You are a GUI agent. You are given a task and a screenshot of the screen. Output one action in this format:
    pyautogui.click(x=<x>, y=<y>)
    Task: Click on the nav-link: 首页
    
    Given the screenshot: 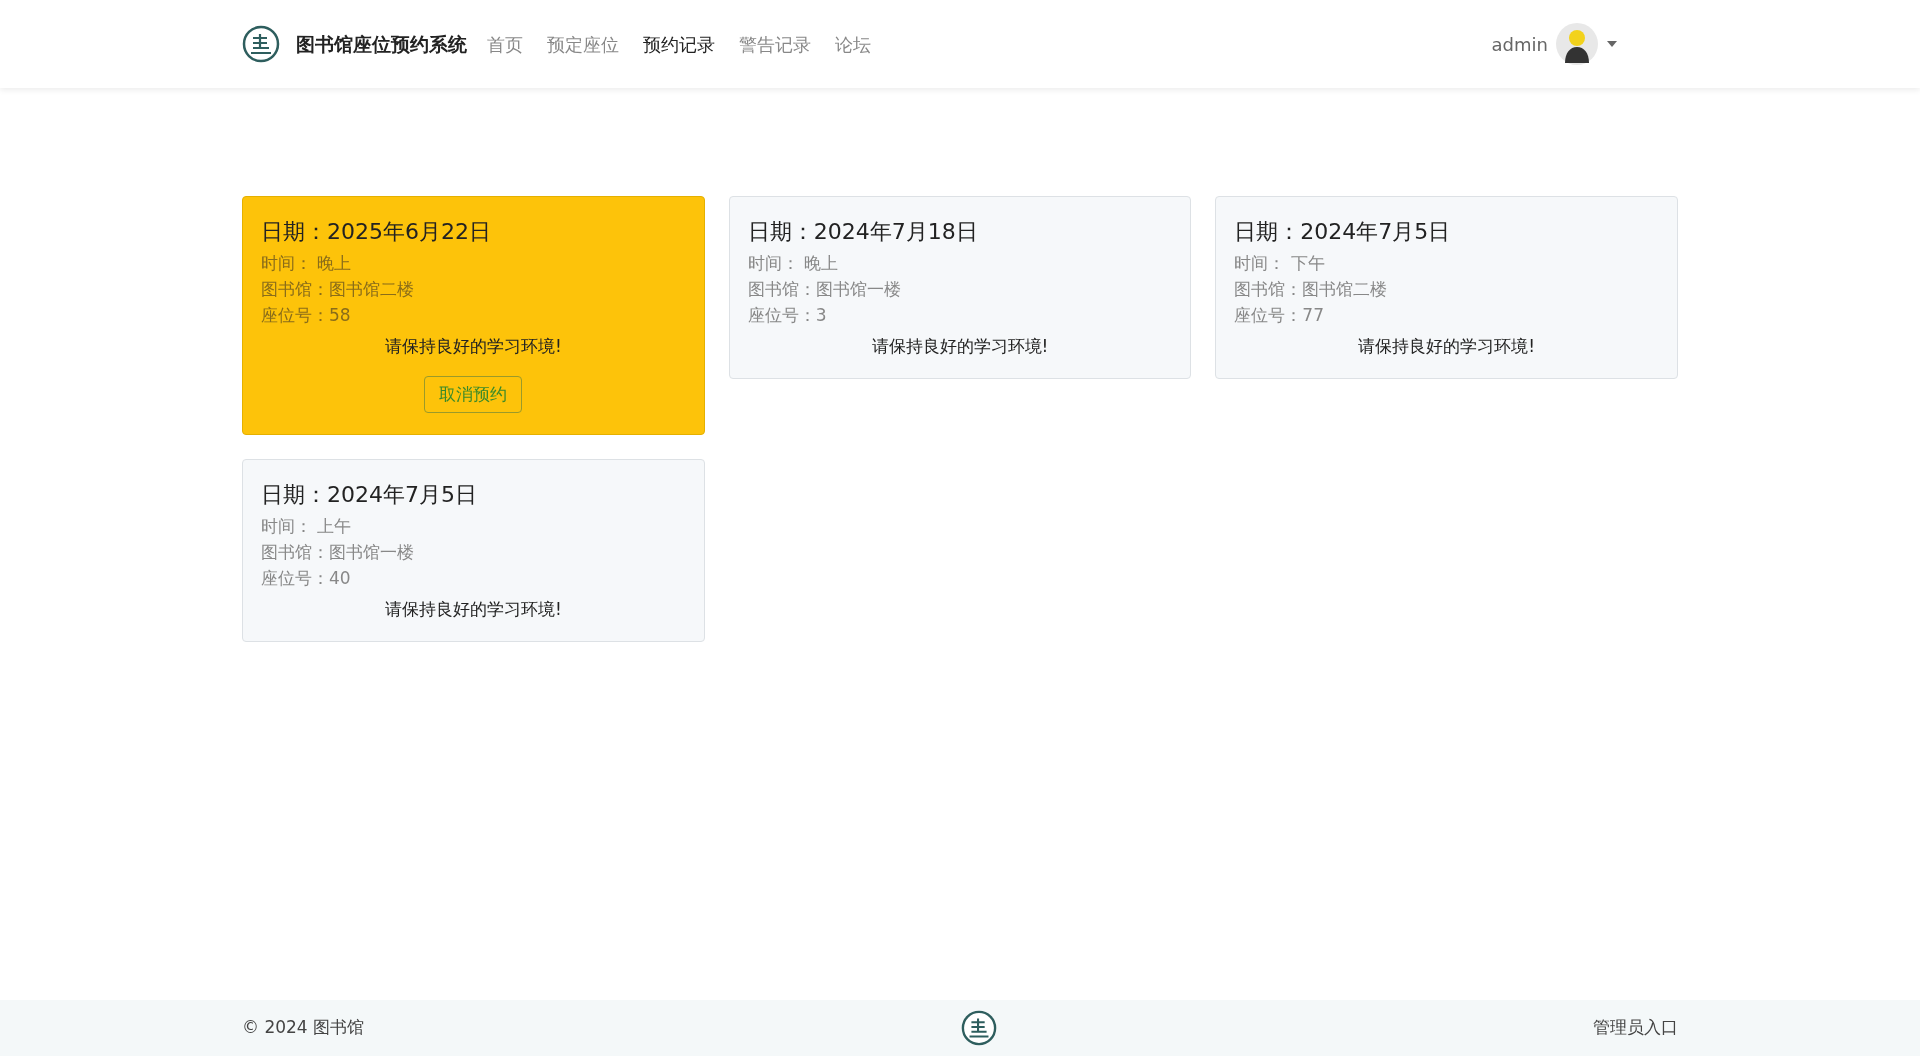 What is the action you would take?
    pyautogui.click(x=505, y=44)
    